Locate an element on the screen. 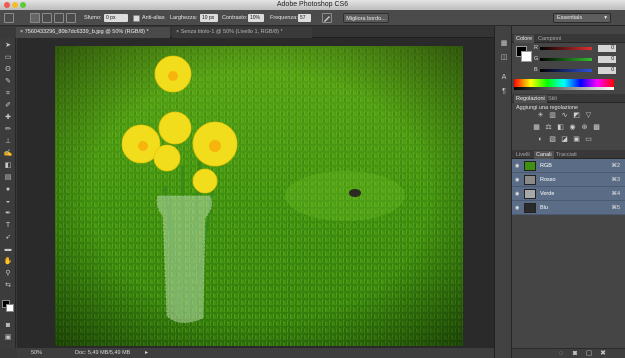 Image resolution: width=625 pixels, height=358 pixels. tool-preset-picker-icon is located at coordinates (9, 18).